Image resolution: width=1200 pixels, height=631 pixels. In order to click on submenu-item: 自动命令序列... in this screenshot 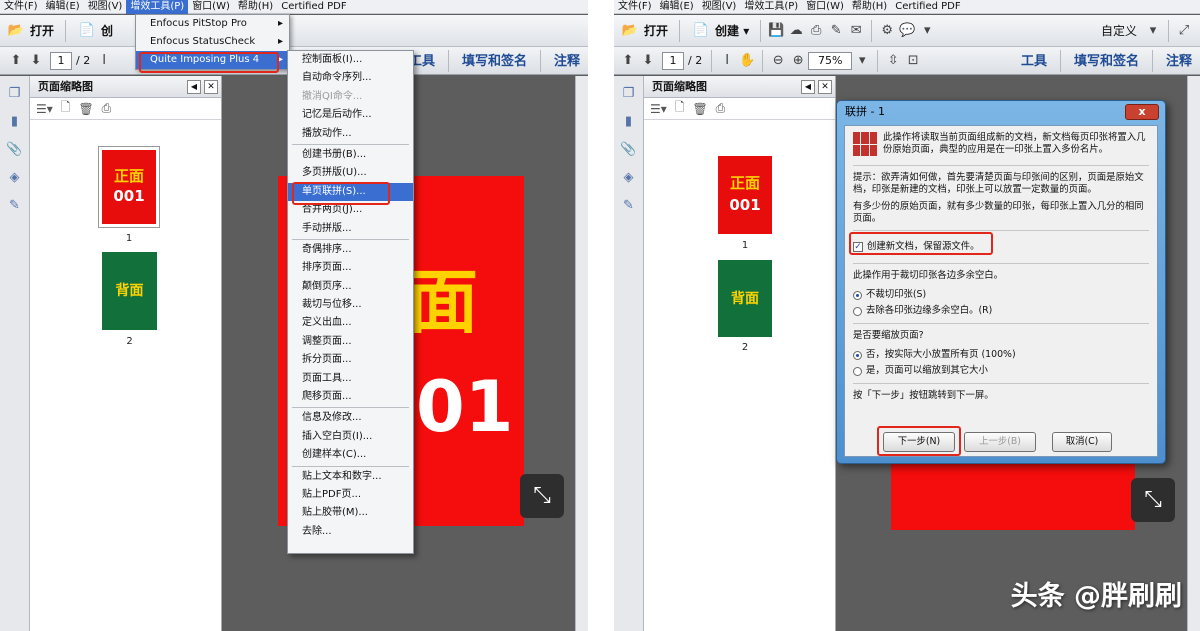, I will do `click(350, 78)`.